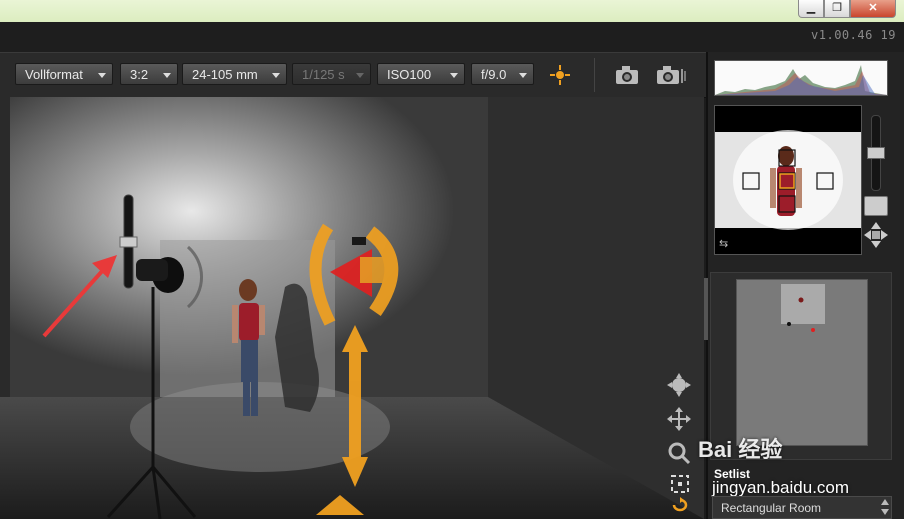 The height and width of the screenshot is (519, 904). I want to click on iso-value: ISO100, so click(409, 74).